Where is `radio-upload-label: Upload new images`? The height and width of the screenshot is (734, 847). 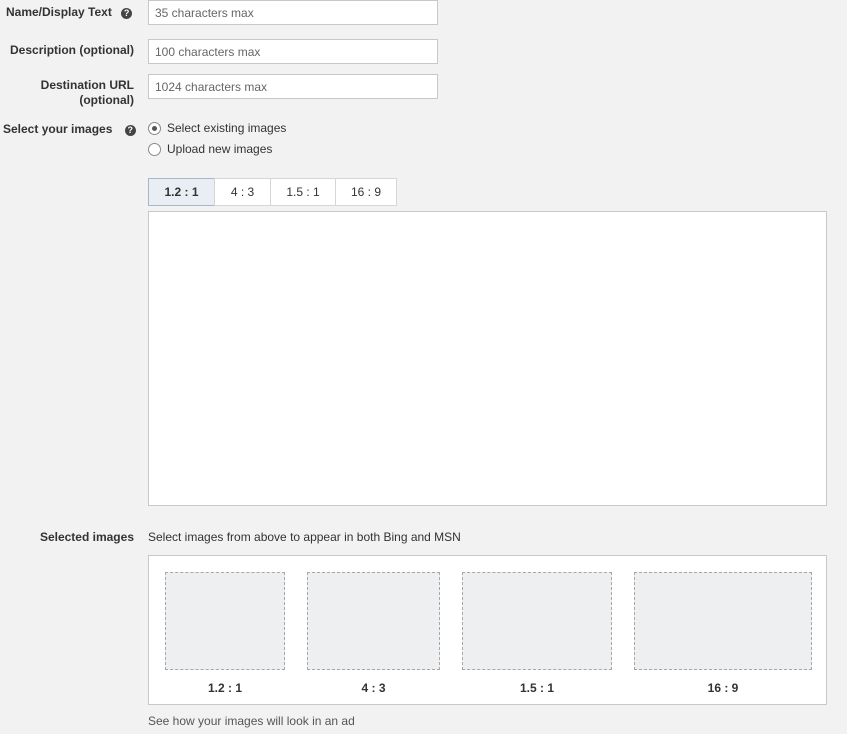
radio-upload-label: Upload new images is located at coordinates (219, 149).